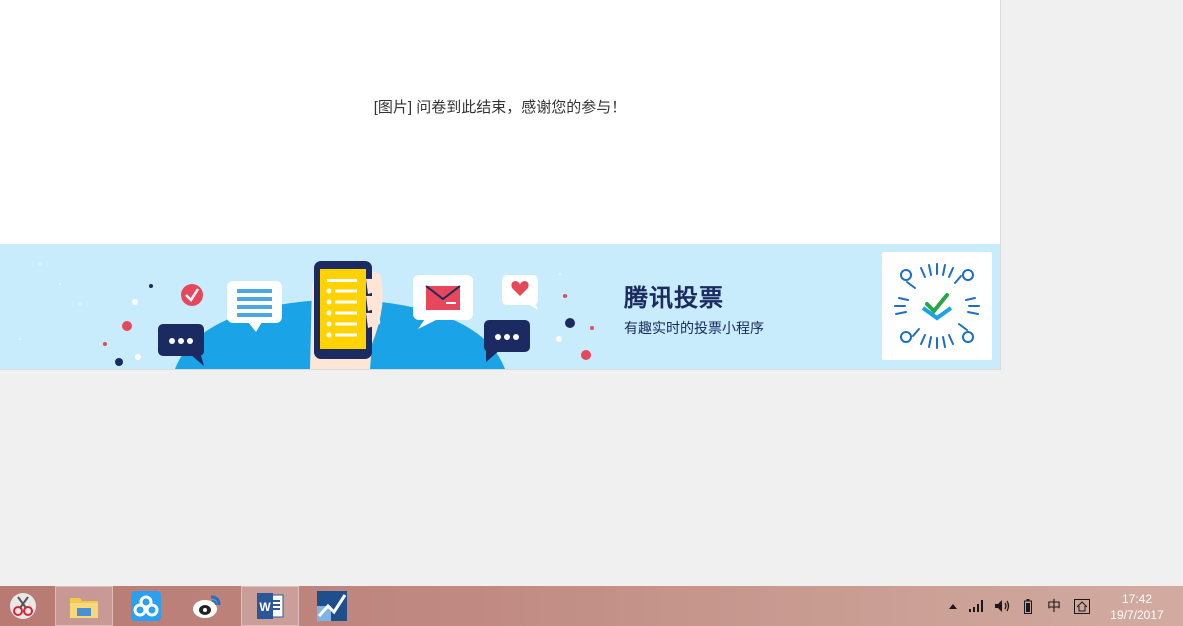  What do you see at coordinates (977, 606) in the screenshot?
I see `network-signal-icon` at bounding box center [977, 606].